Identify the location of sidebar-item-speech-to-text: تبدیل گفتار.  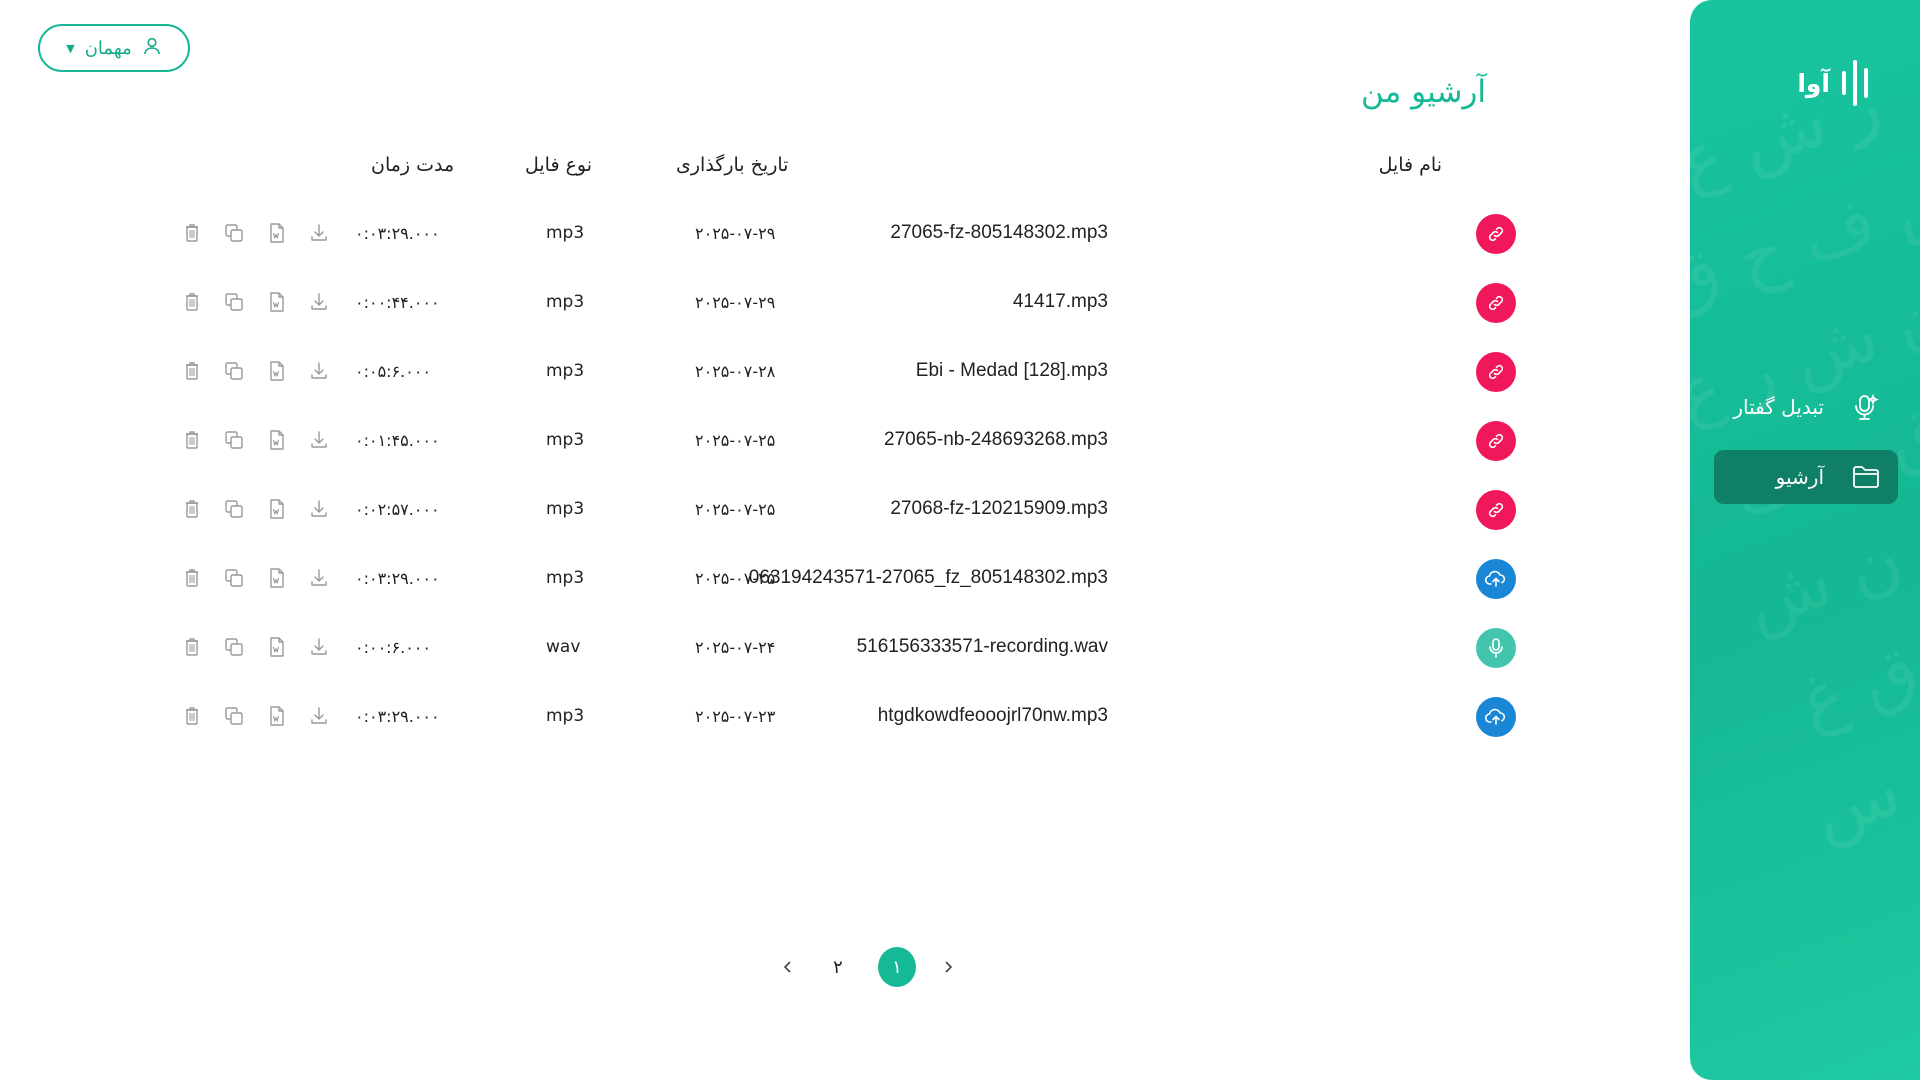
(1806, 407).